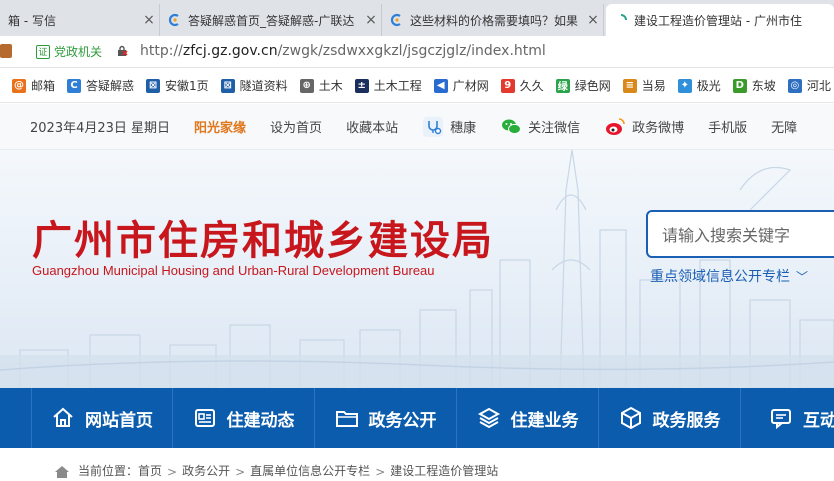  What do you see at coordinates (449, 127) in the screenshot?
I see `suikang-link: 穗康` at bounding box center [449, 127].